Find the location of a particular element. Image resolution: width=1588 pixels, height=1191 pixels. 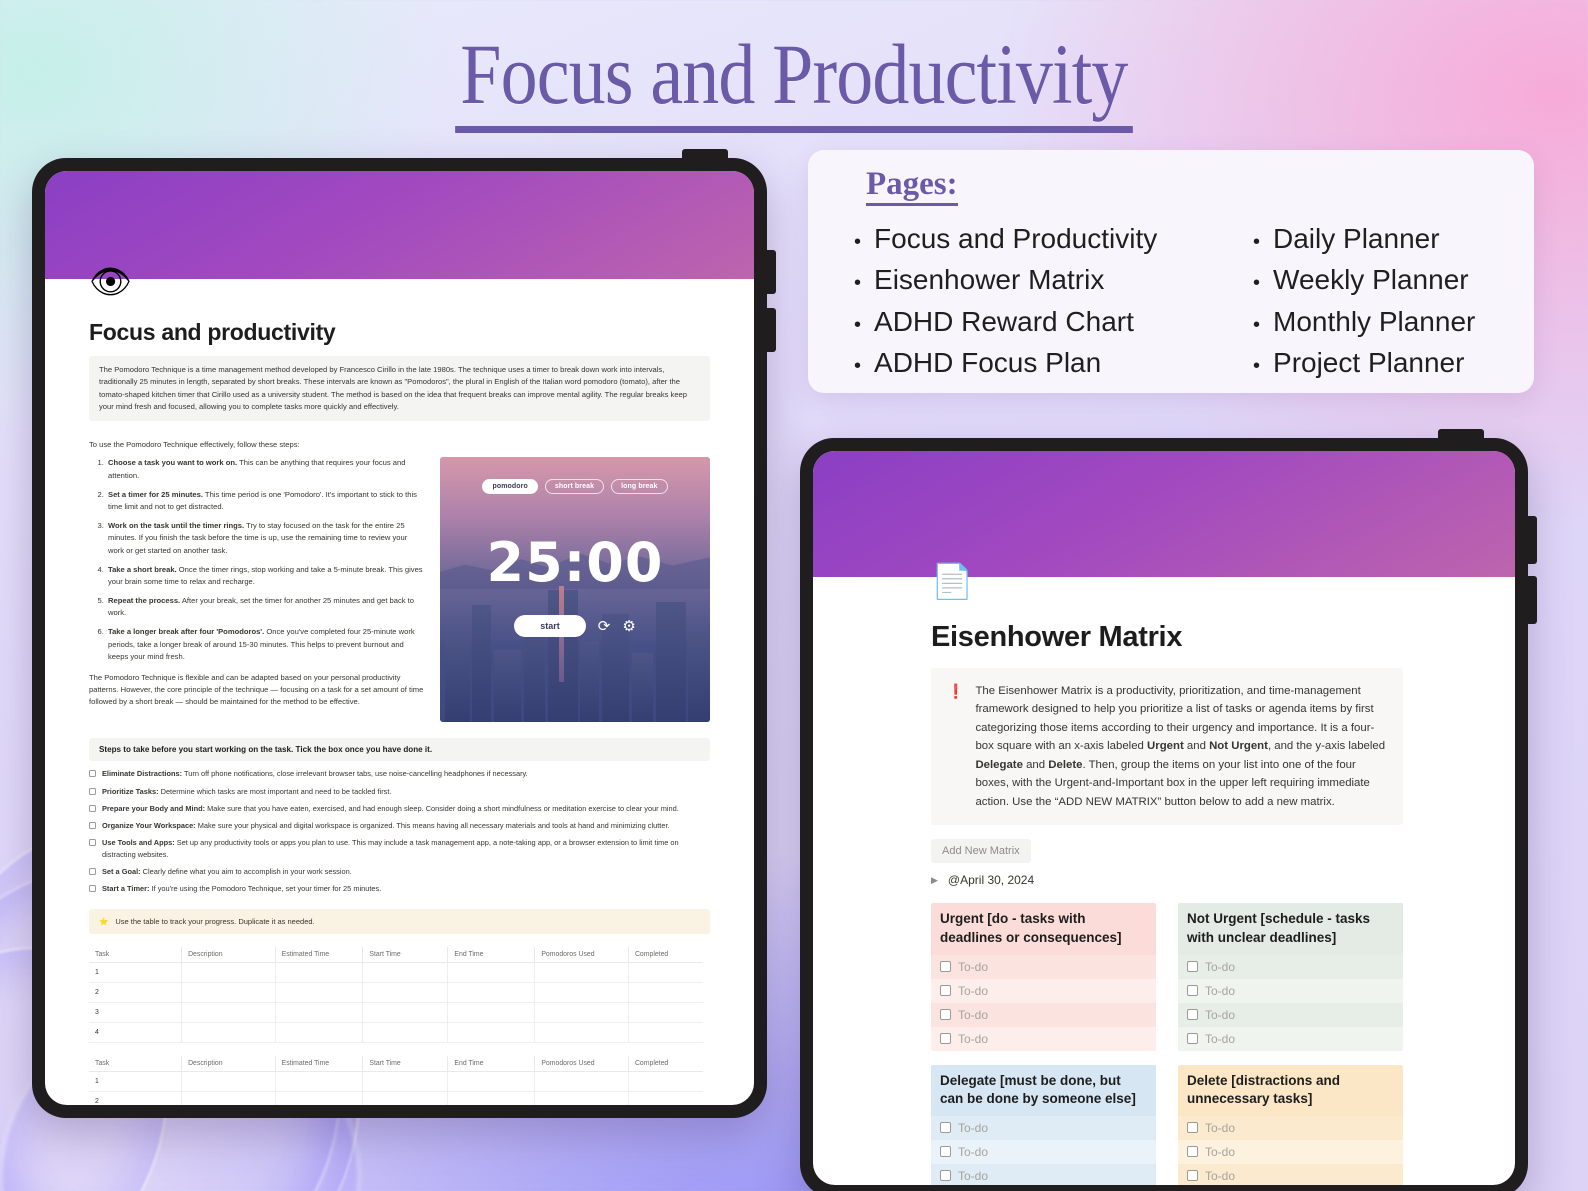

pages-list-item: • ADHD Focus Plan is located at coordinates (1046, 362).